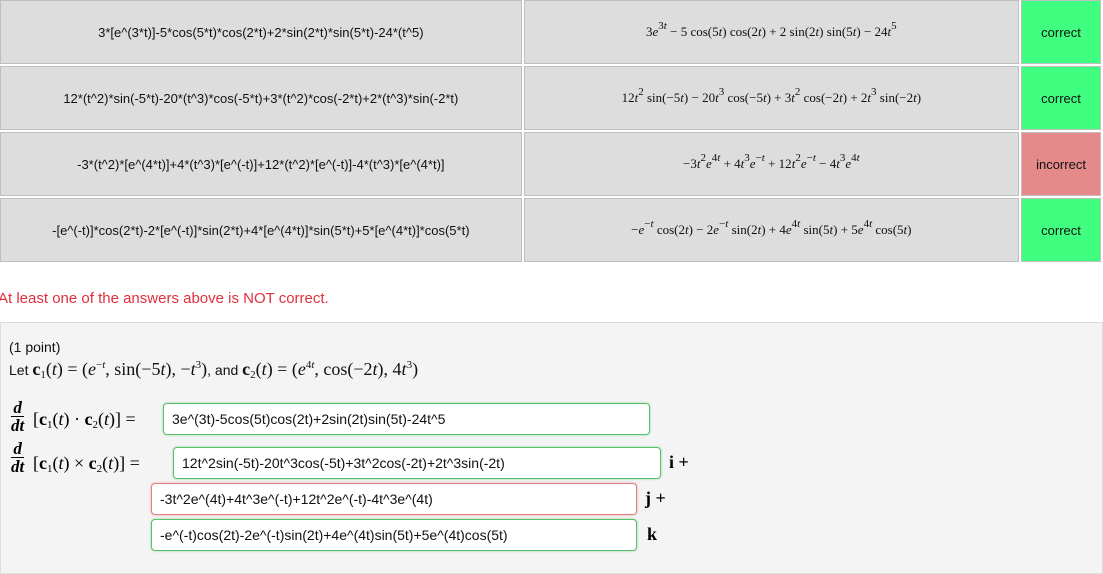  I want to click on and-text: , and, so click(223, 370).